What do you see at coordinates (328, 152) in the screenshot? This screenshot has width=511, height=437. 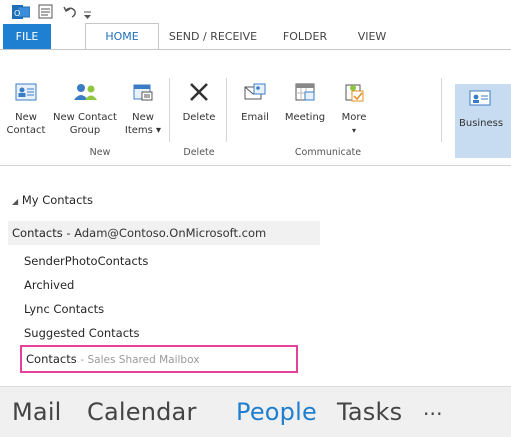 I see `group-label-communicate: Communicate` at bounding box center [328, 152].